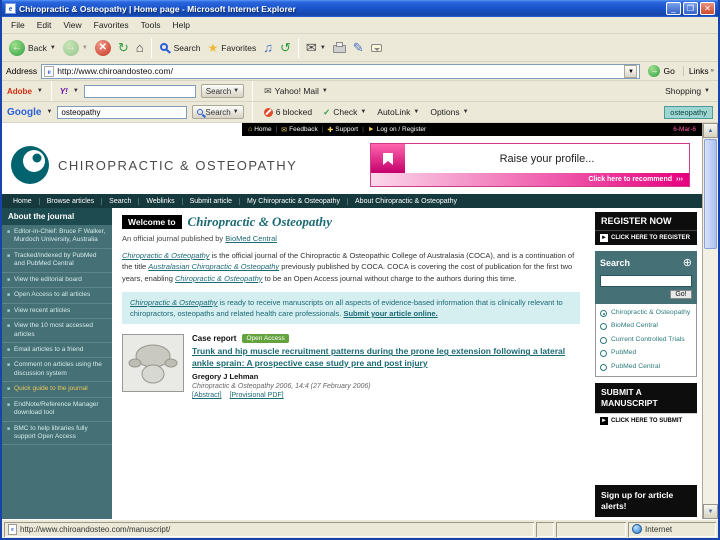 This screenshot has height=540, width=720. I want to click on yahoo-search-input, so click(139, 91).